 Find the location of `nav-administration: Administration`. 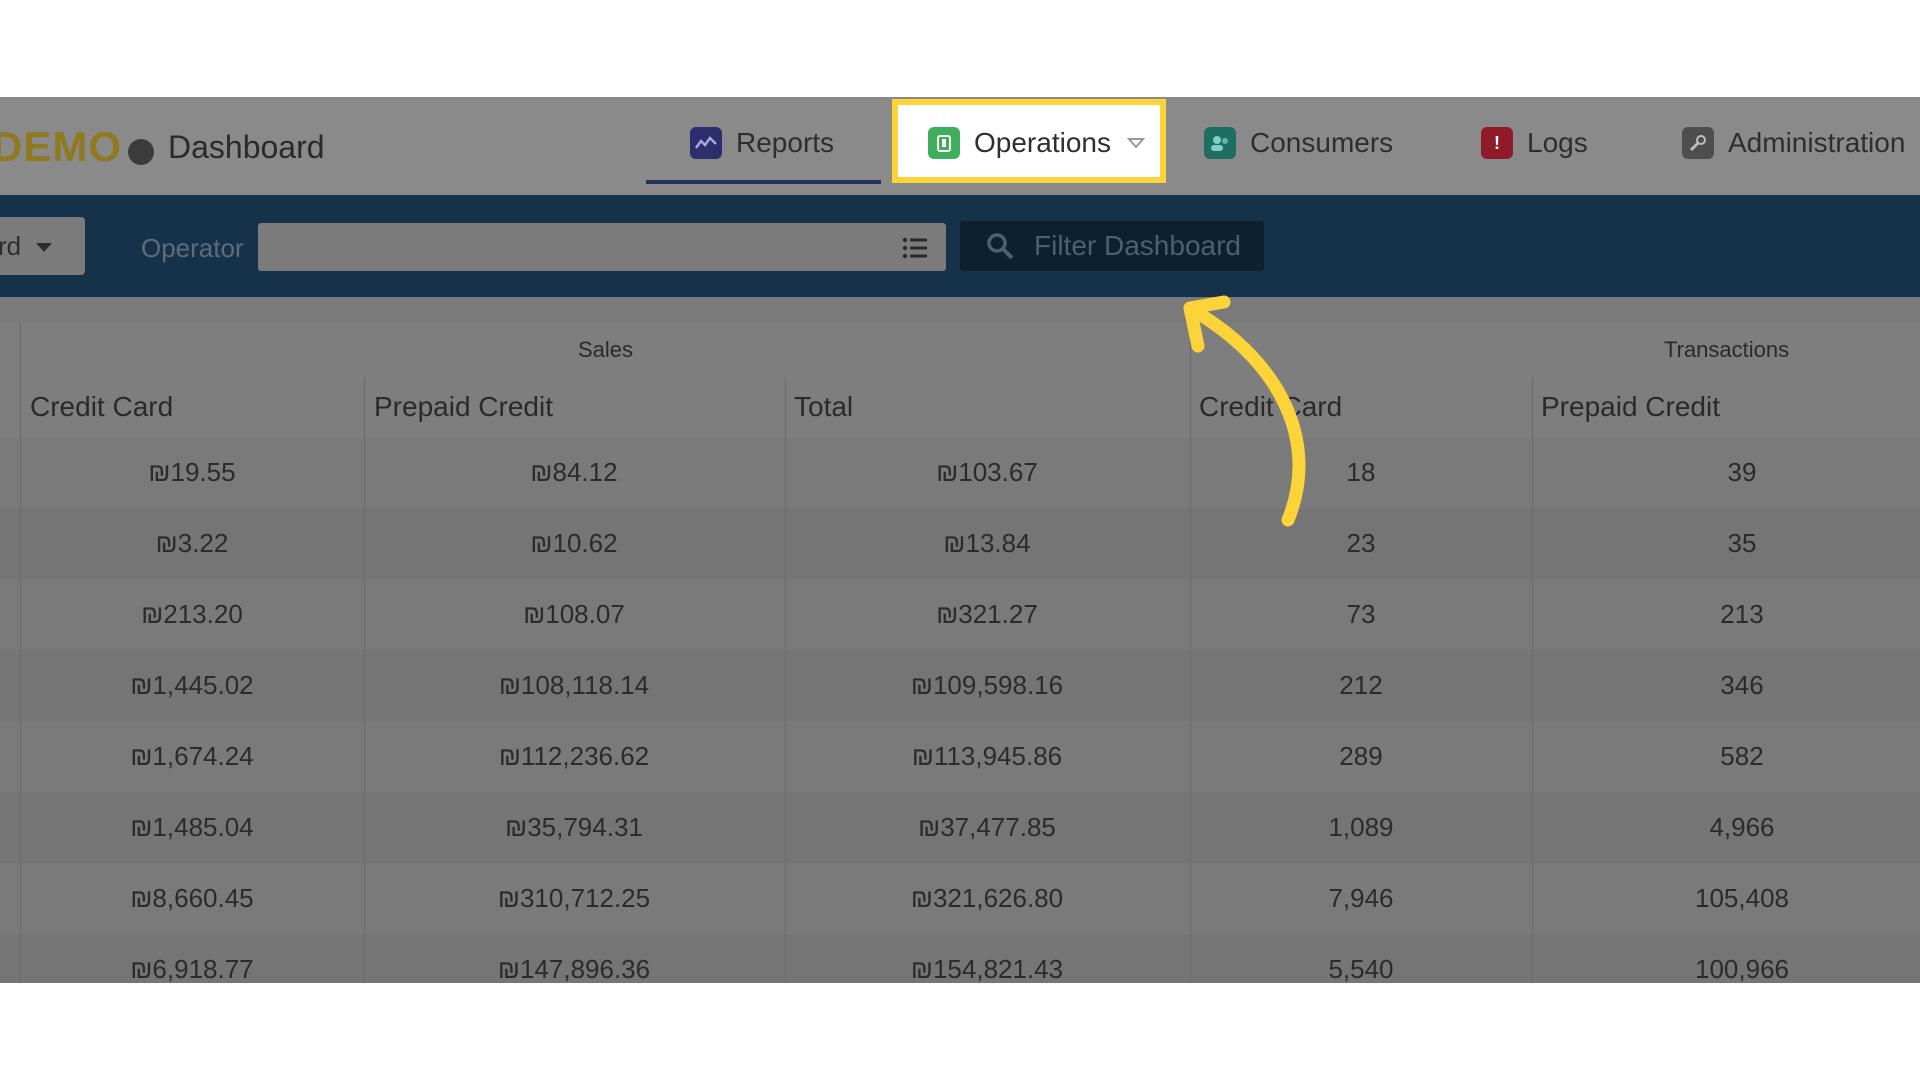

nav-administration: Administration is located at coordinates (1793, 143).